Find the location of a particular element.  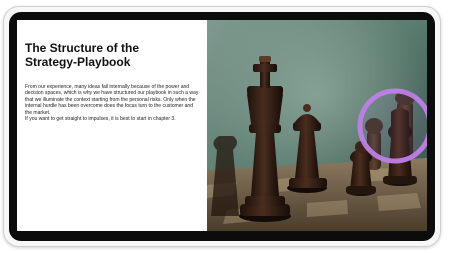

slide-title: The Structure of the Strategy-Playbook is located at coordinates (82, 55).